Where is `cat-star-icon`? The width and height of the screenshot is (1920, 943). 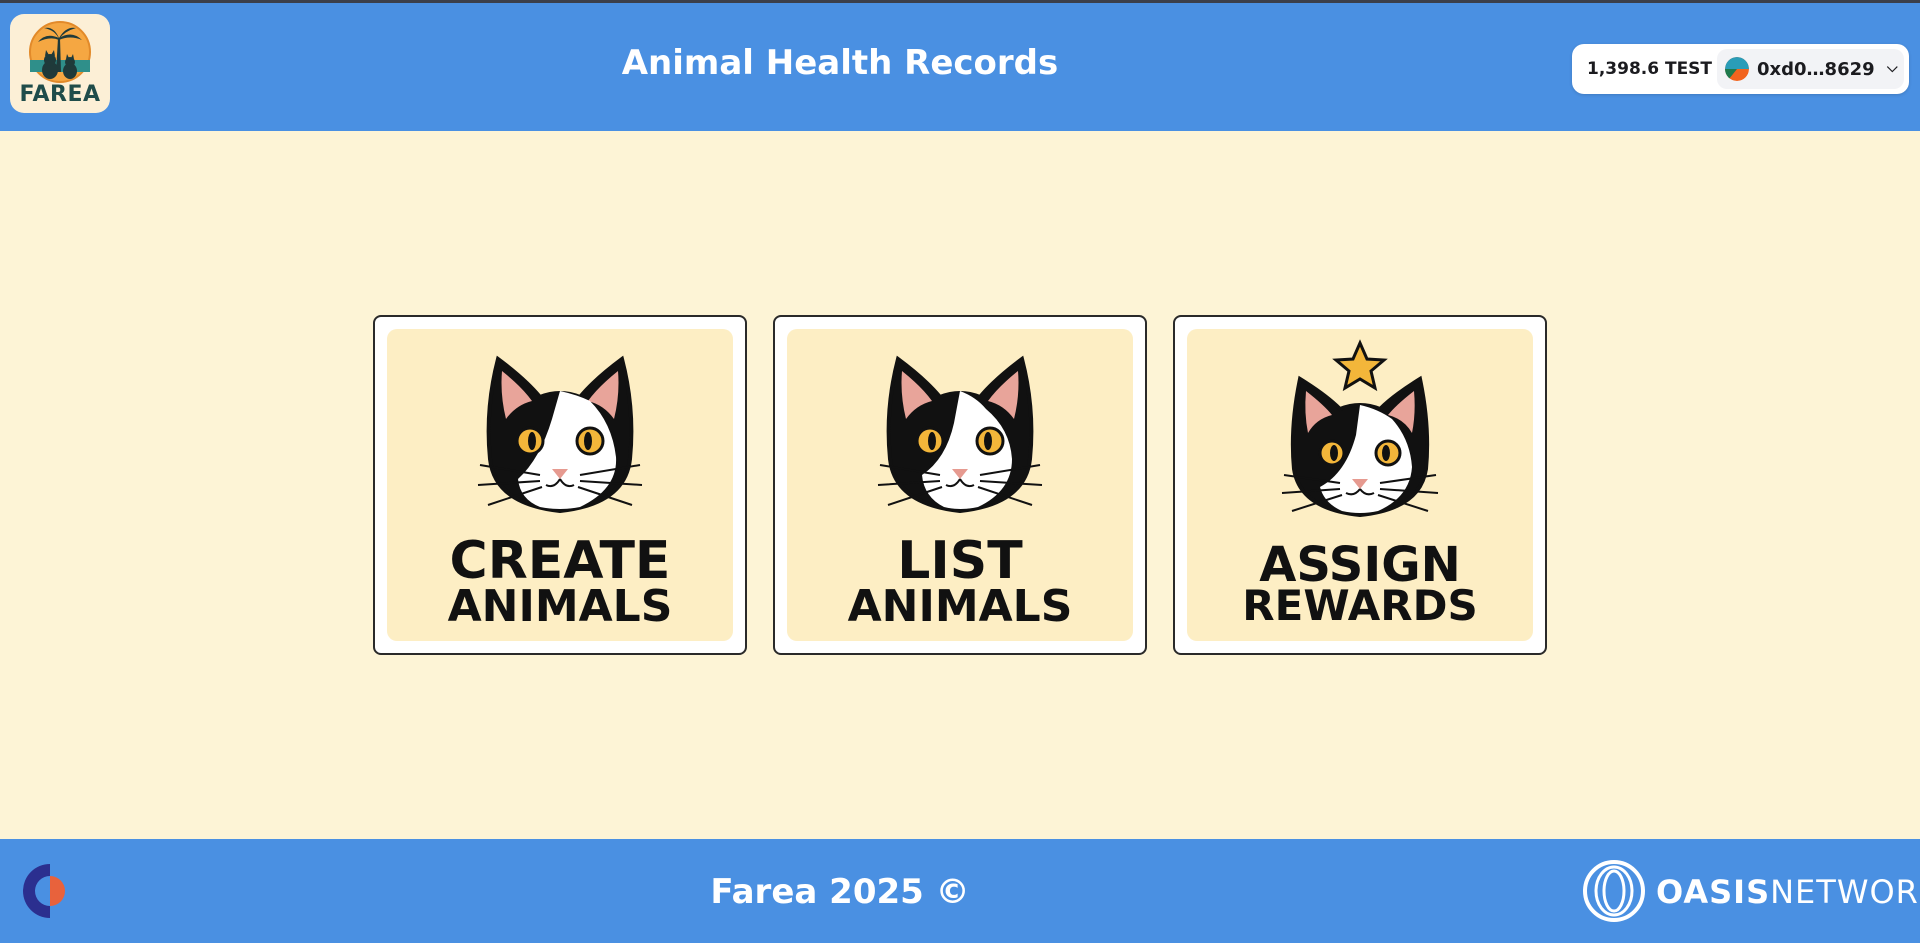
cat-star-icon is located at coordinates (1360, 428).